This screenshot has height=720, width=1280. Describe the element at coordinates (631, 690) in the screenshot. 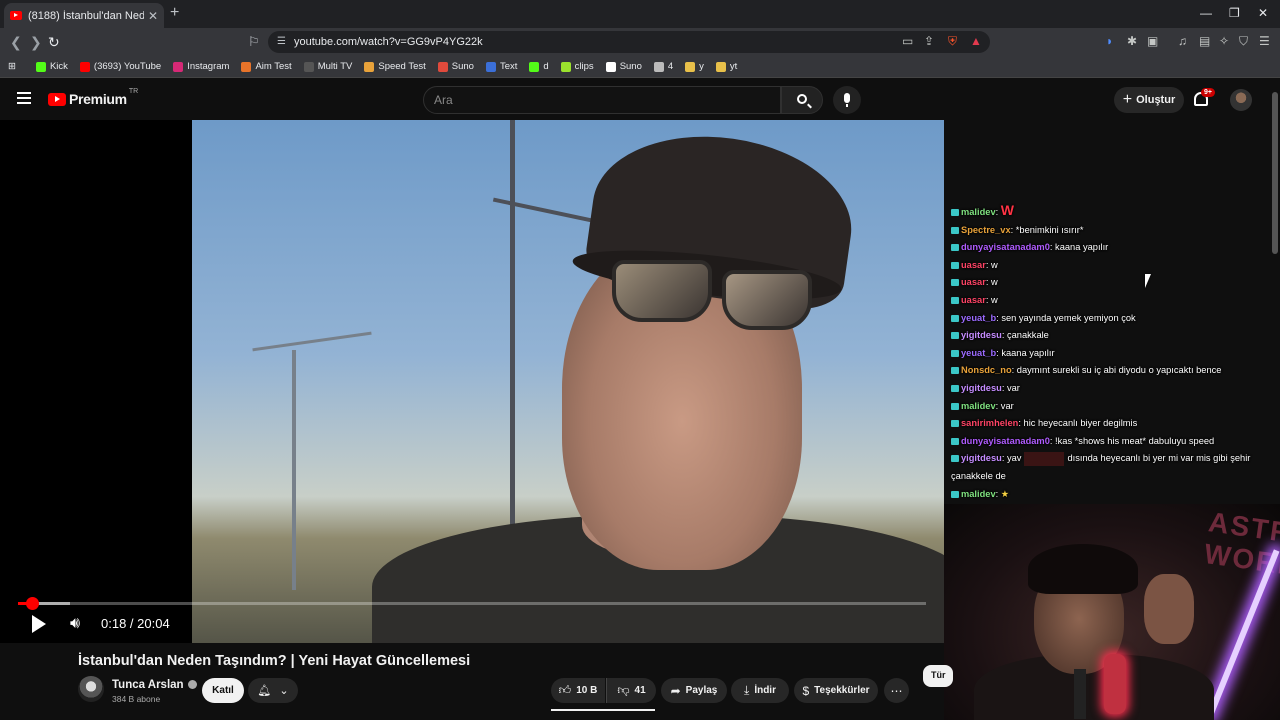

I see `dislike-button: 👎︎ 41` at that location.